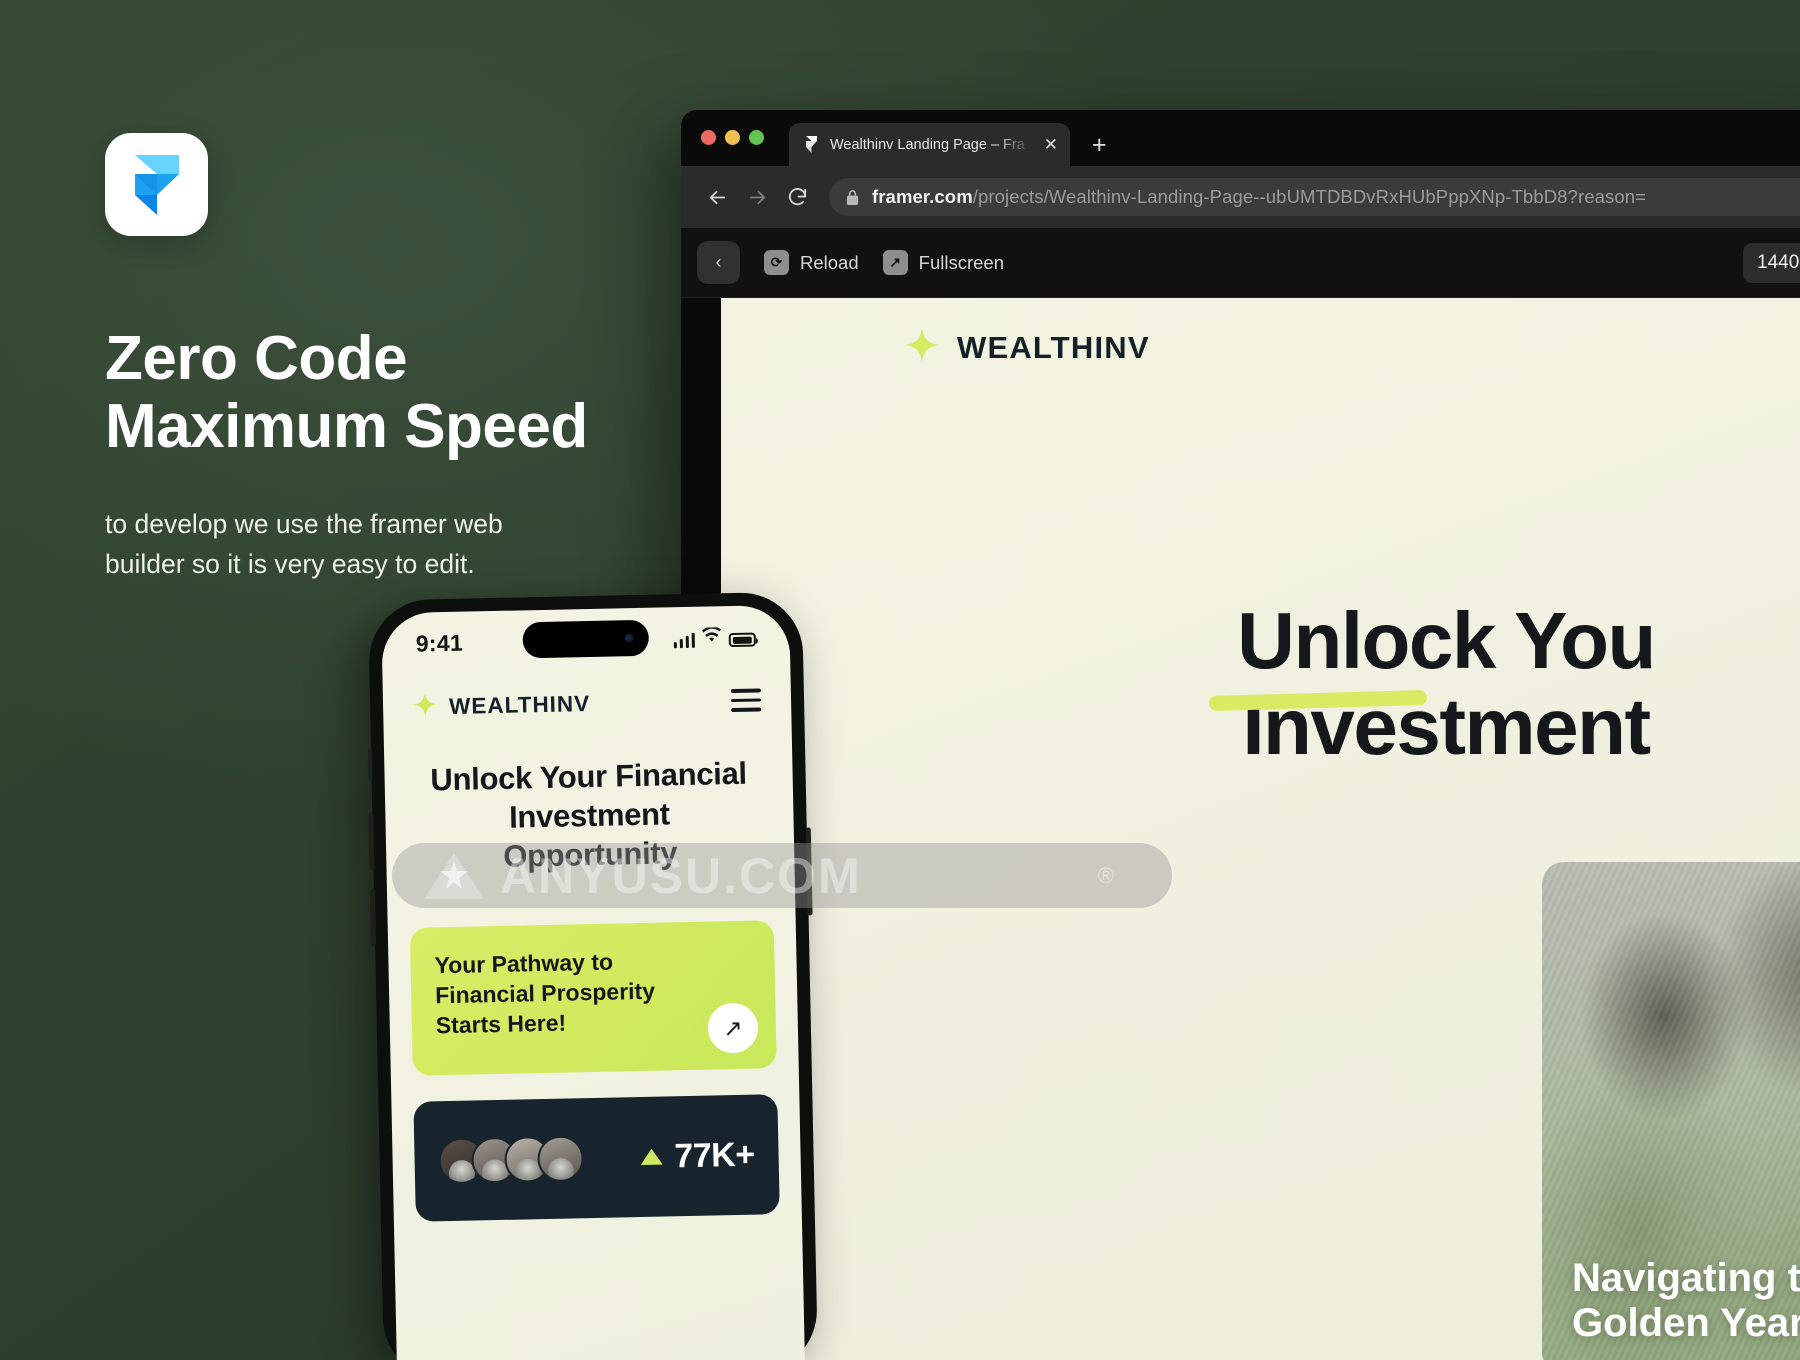 This screenshot has width=1800, height=1360. What do you see at coordinates (733, 1028) in the screenshot?
I see `arrow-up-right-icon: ↗` at bounding box center [733, 1028].